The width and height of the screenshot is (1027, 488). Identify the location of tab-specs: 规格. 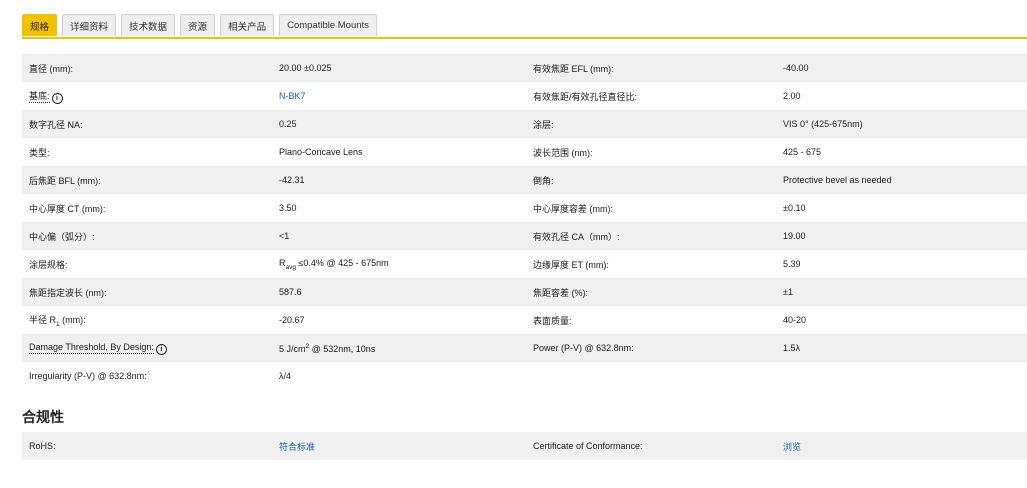
(40, 25).